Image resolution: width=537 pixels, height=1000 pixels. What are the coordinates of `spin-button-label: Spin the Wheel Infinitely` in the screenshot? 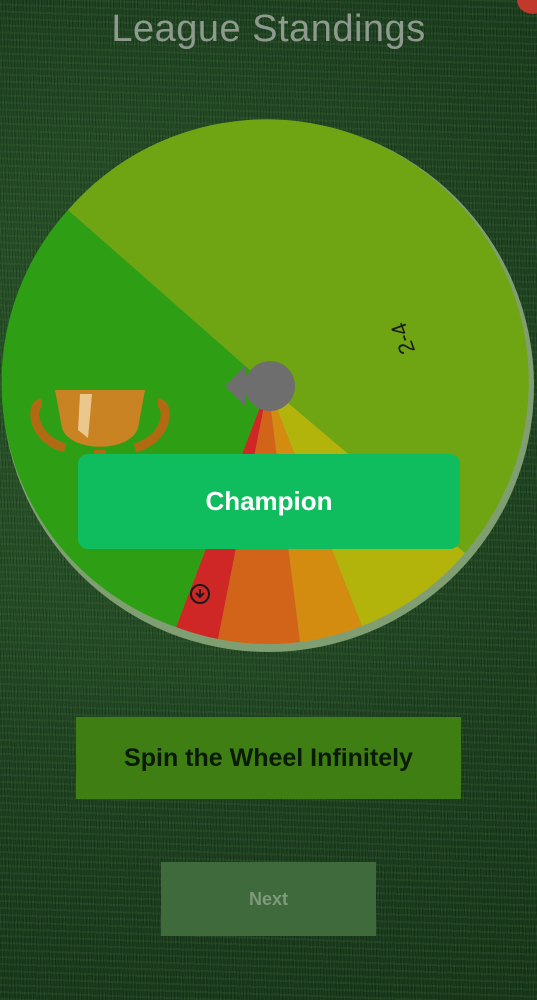 It's located at (268, 757).